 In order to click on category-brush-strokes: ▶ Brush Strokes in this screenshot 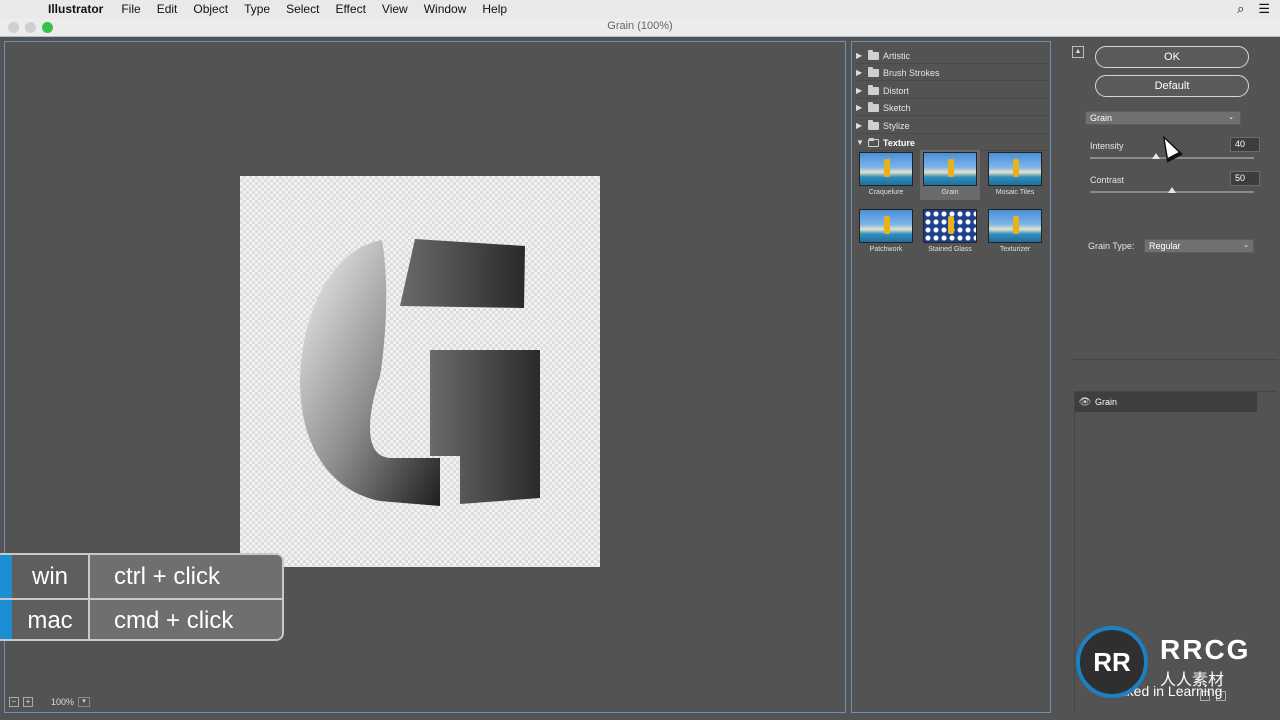, I will do `click(952, 73)`.